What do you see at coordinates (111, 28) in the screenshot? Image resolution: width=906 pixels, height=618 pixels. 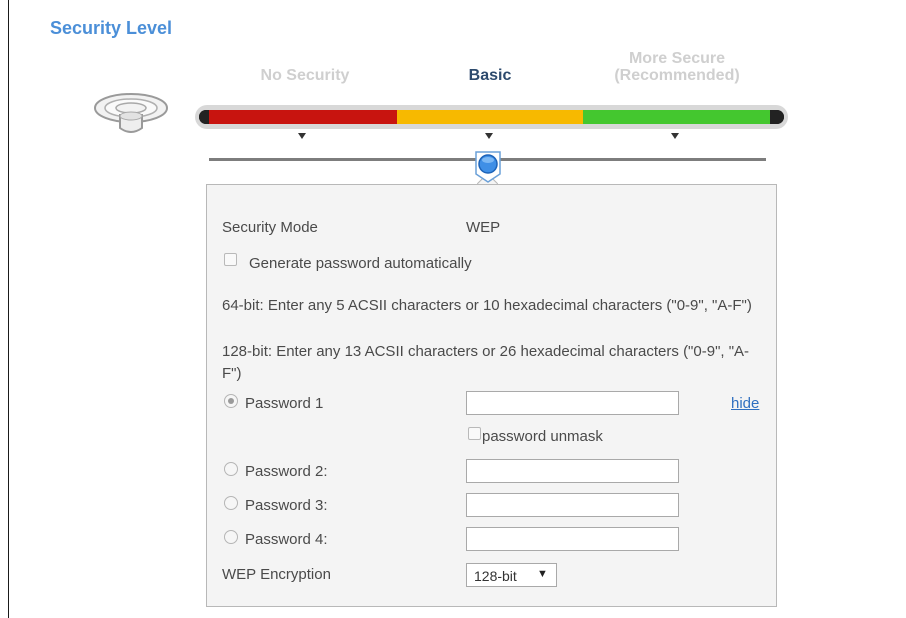 I see `security-level-title: Security Level` at bounding box center [111, 28].